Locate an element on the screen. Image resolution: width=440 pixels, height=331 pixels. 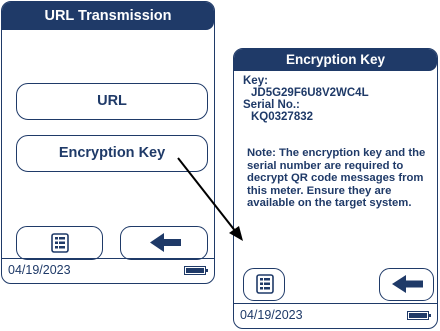
key-value: JD5G29F6U8V2WC4L is located at coordinates (310, 93).